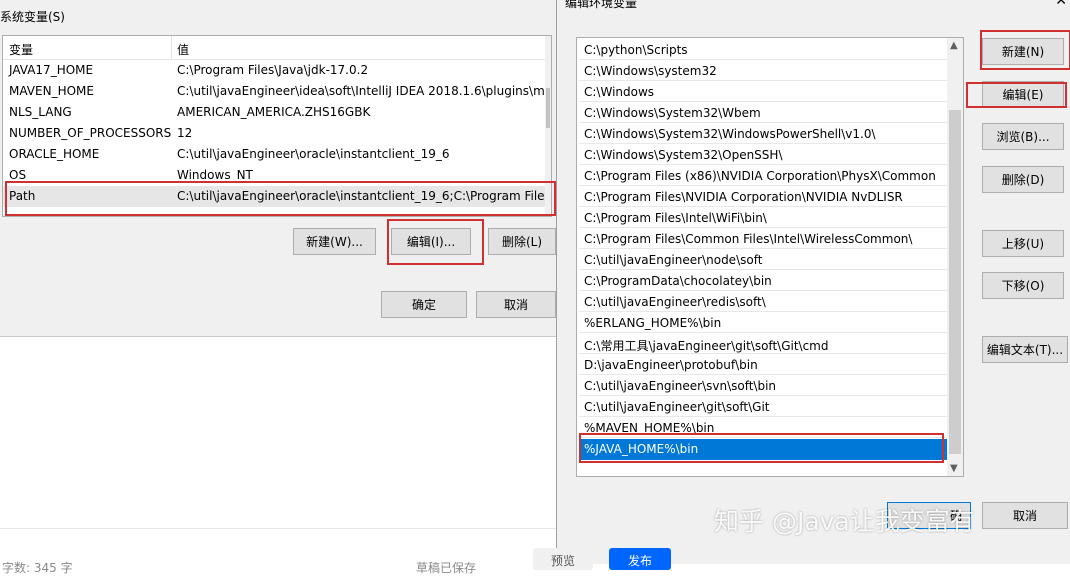  Describe the element at coordinates (51, 70) in the screenshot. I see `variable-name: JAVA17_HOME` at that location.